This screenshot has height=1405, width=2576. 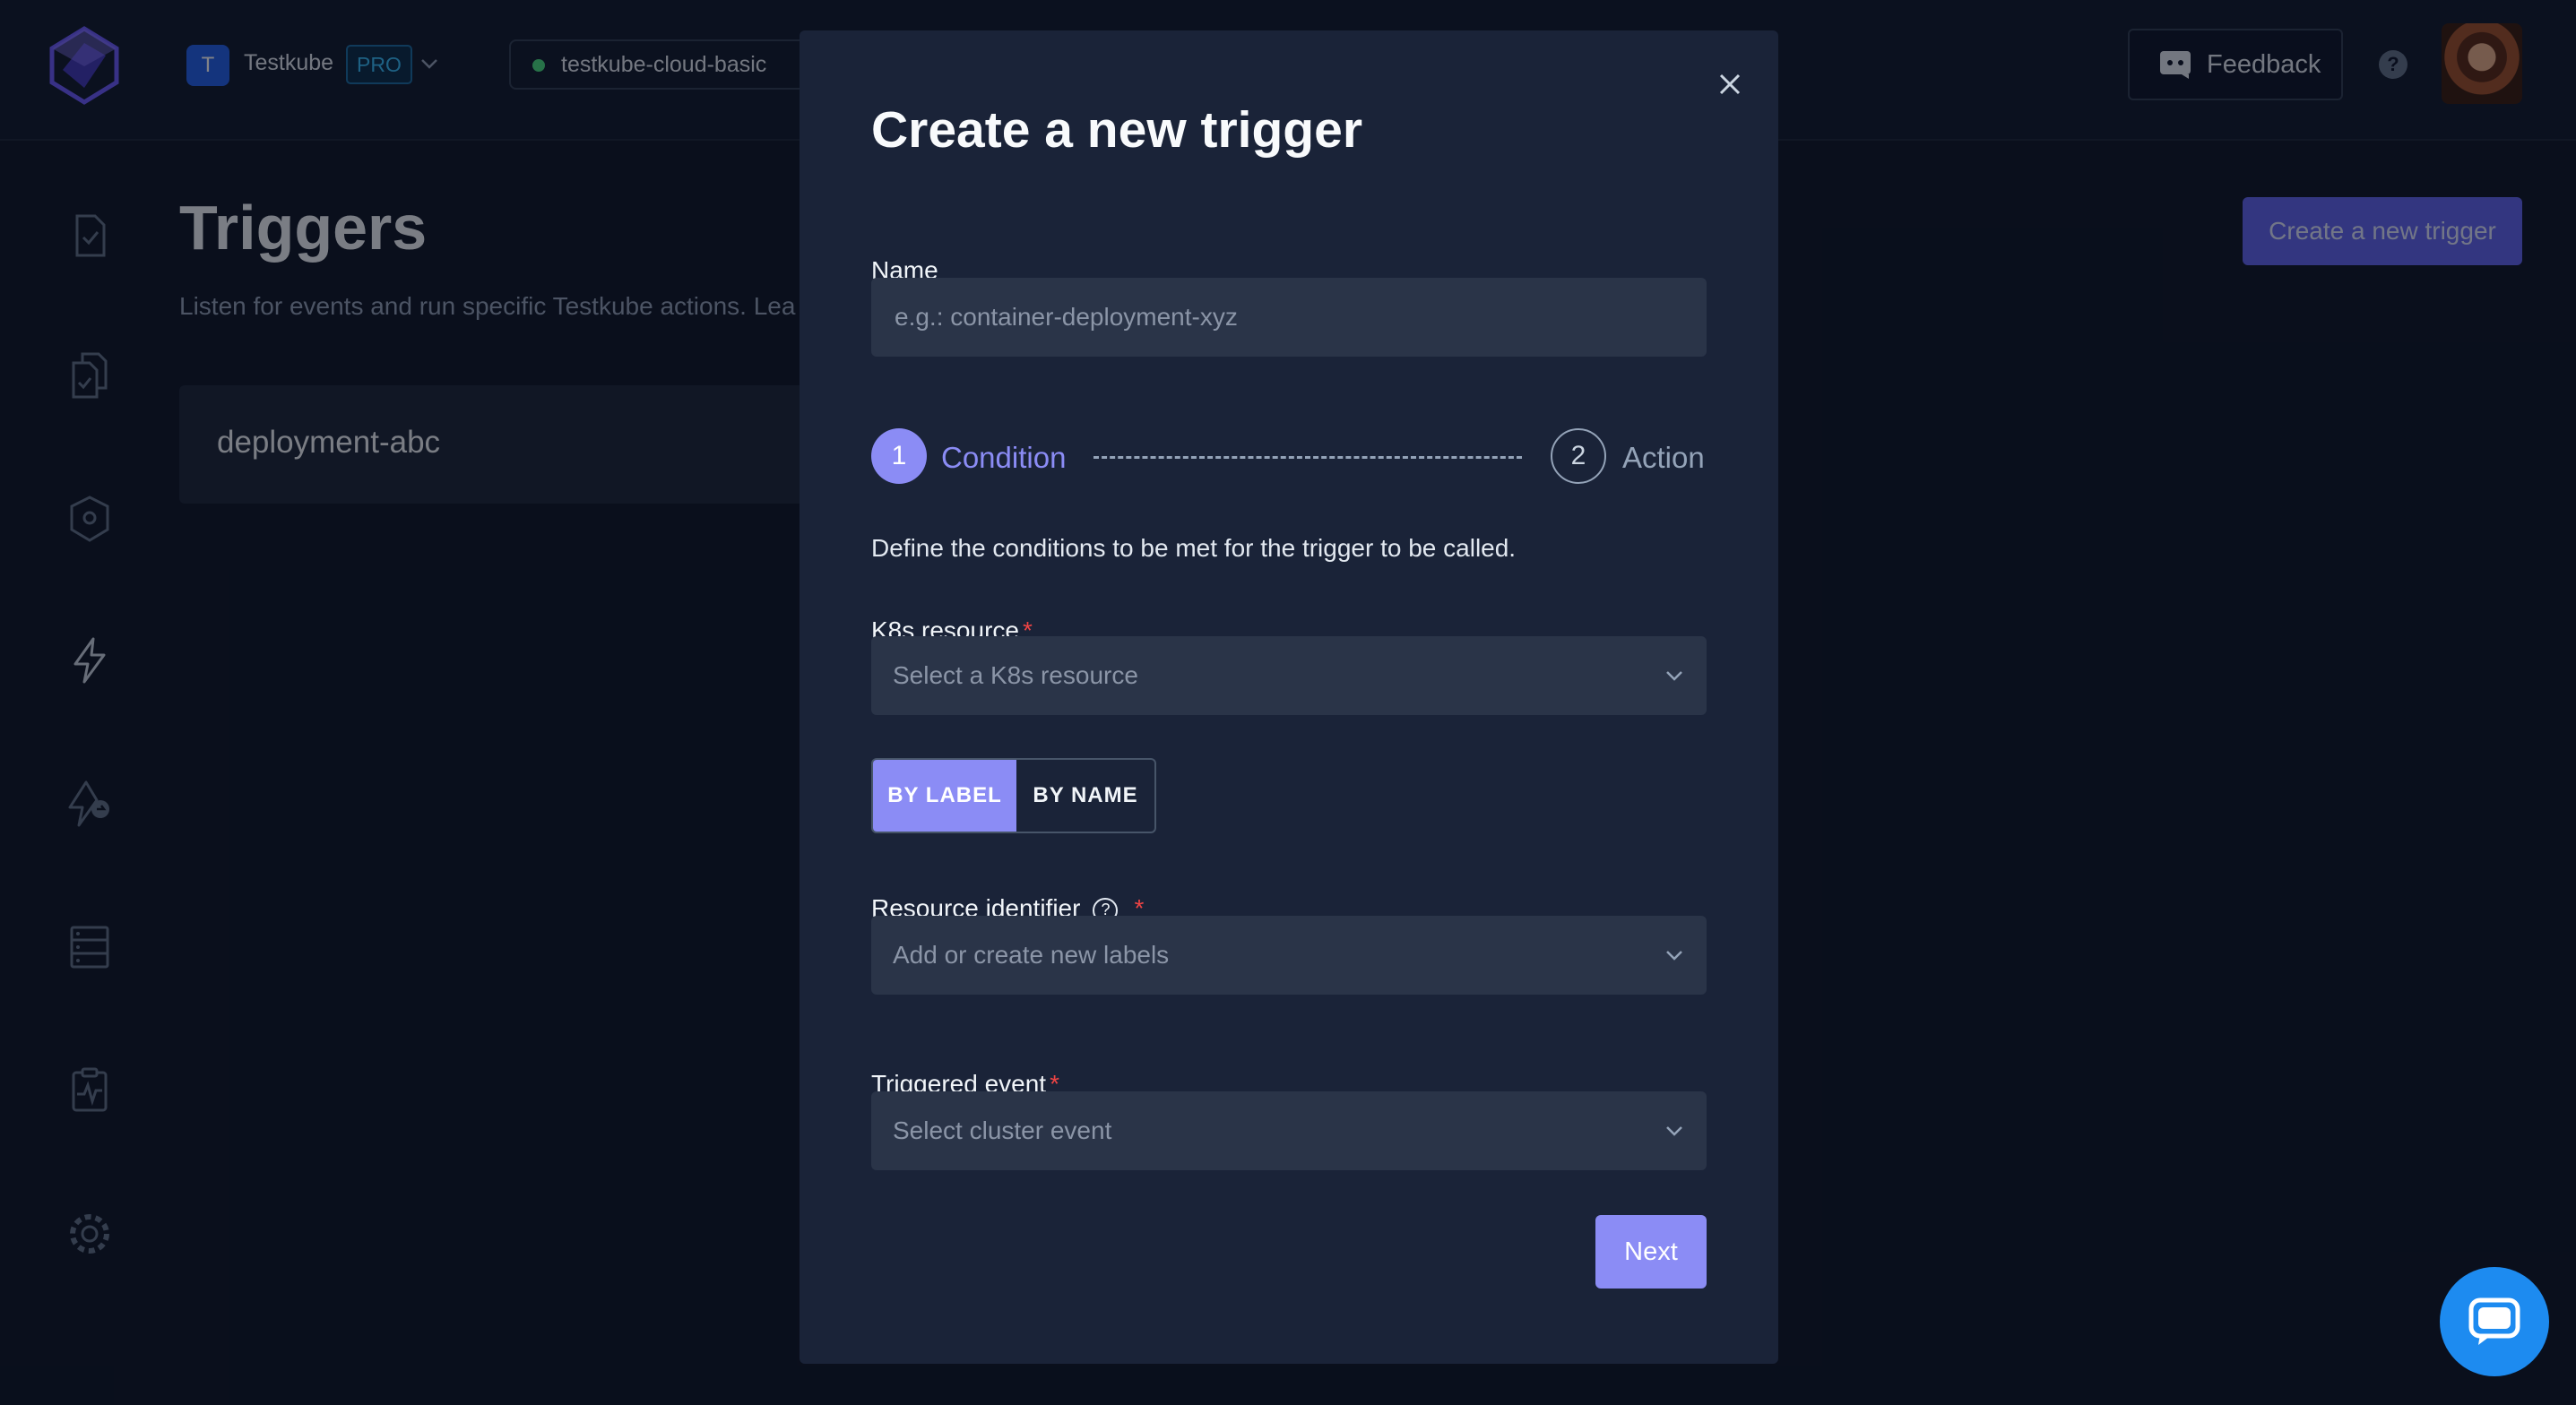 I want to click on resource-identifier-select: Add or create new labels, so click(x=1289, y=956).